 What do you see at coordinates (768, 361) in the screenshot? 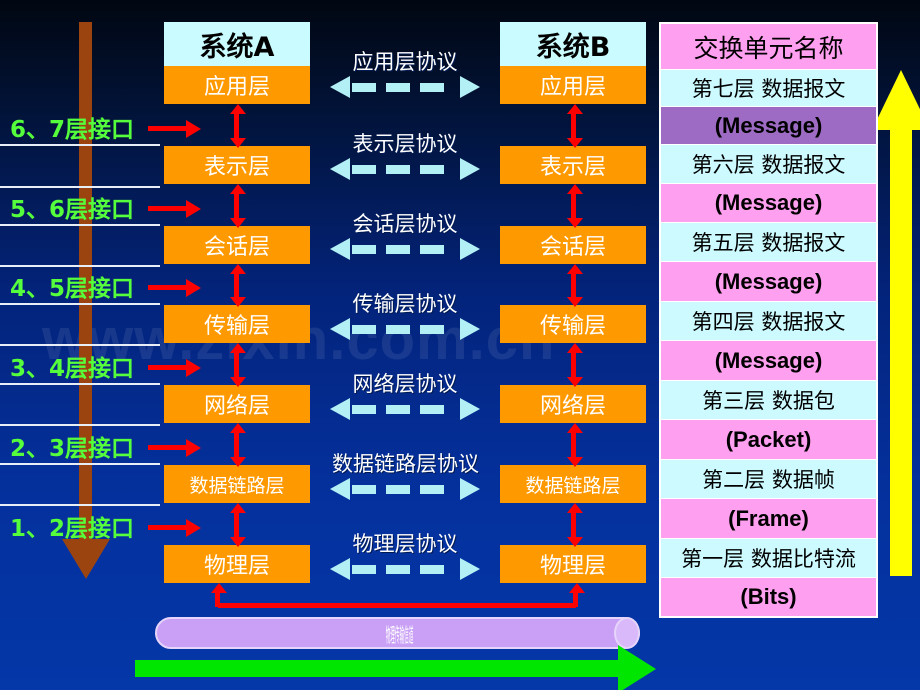
I see `pdu-row-en-4: (Message)` at bounding box center [768, 361].